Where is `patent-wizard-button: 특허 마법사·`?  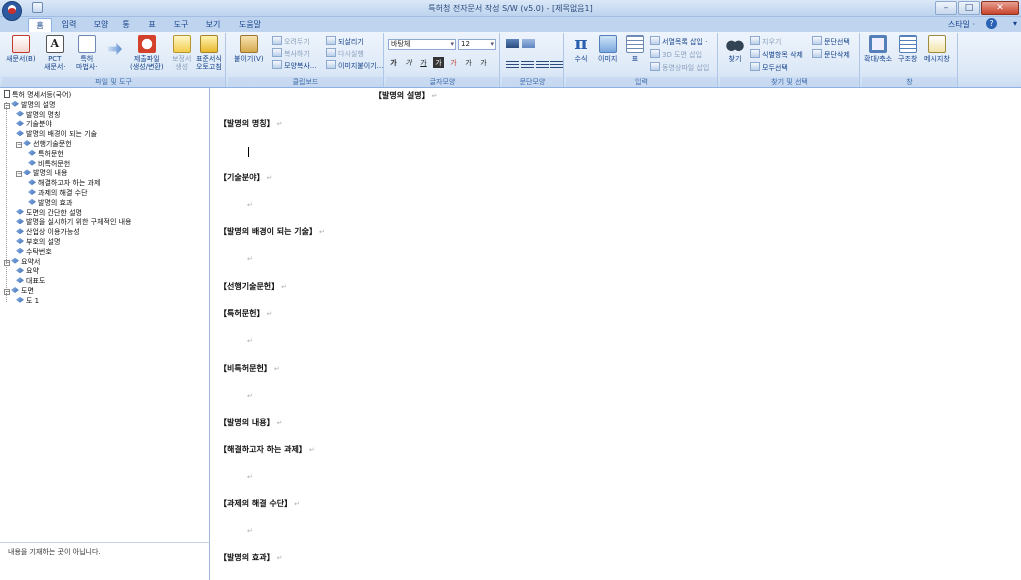 patent-wizard-button: 특허 마법사· is located at coordinates (87, 53).